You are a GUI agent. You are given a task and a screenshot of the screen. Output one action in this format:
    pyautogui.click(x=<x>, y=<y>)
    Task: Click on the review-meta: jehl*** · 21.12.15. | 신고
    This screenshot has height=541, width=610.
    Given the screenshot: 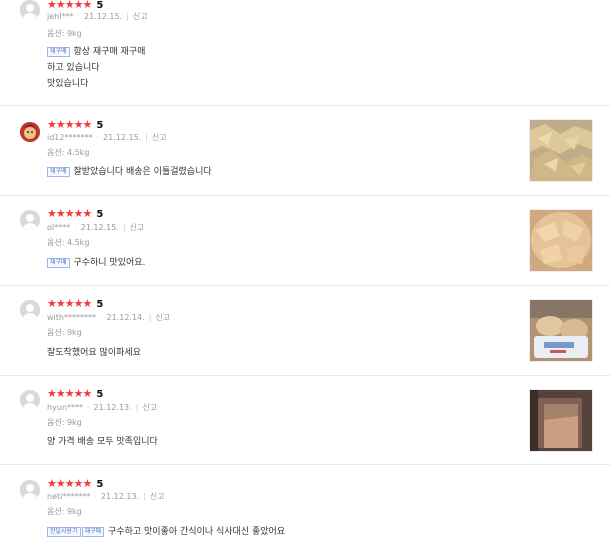 What is the action you would take?
    pyautogui.click(x=97, y=16)
    